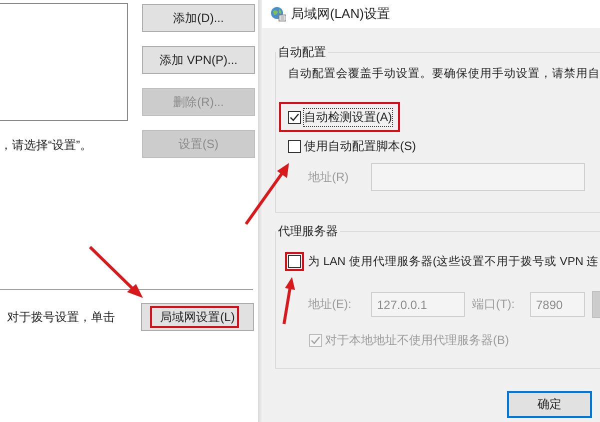  I want to click on group-label: 代理服务器, so click(308, 231).